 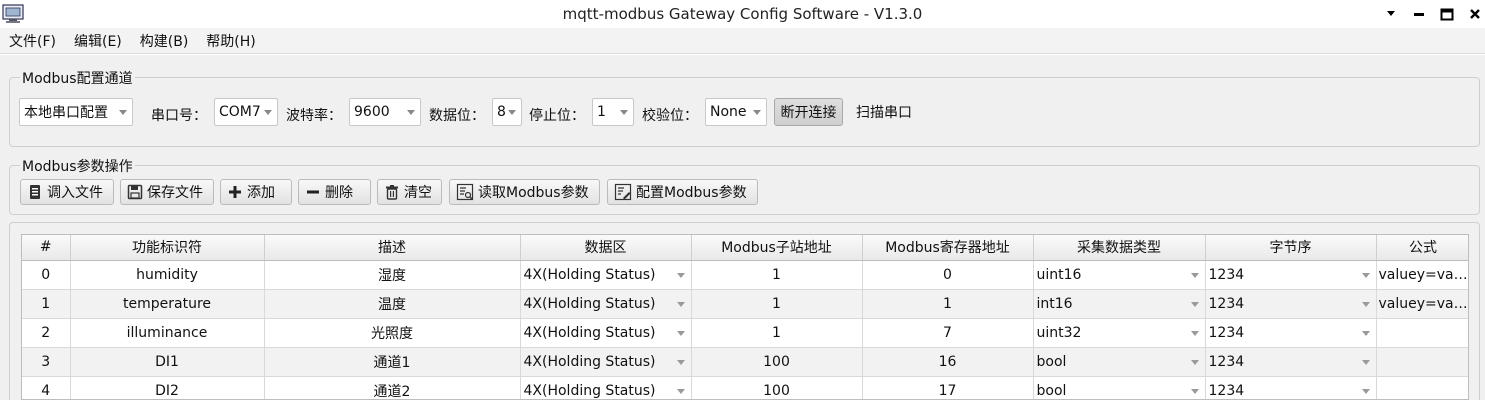 What do you see at coordinates (1419, 14) in the screenshot?
I see `minimize-button` at bounding box center [1419, 14].